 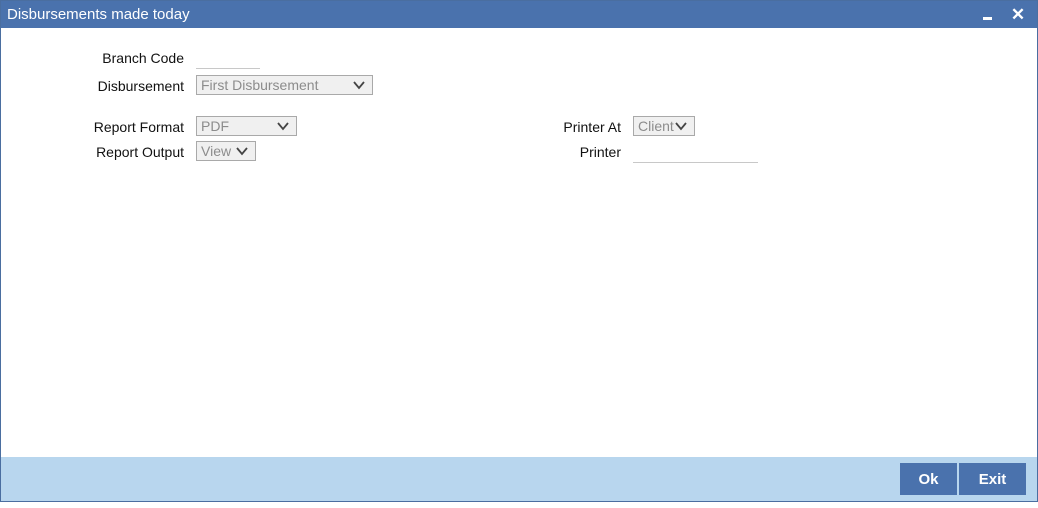 What do you see at coordinates (600, 152) in the screenshot?
I see `printer-label: Printer` at bounding box center [600, 152].